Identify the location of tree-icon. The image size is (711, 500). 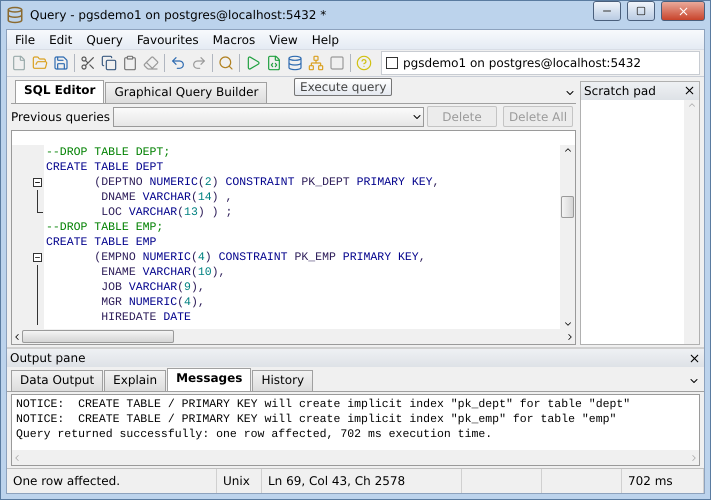
(316, 63).